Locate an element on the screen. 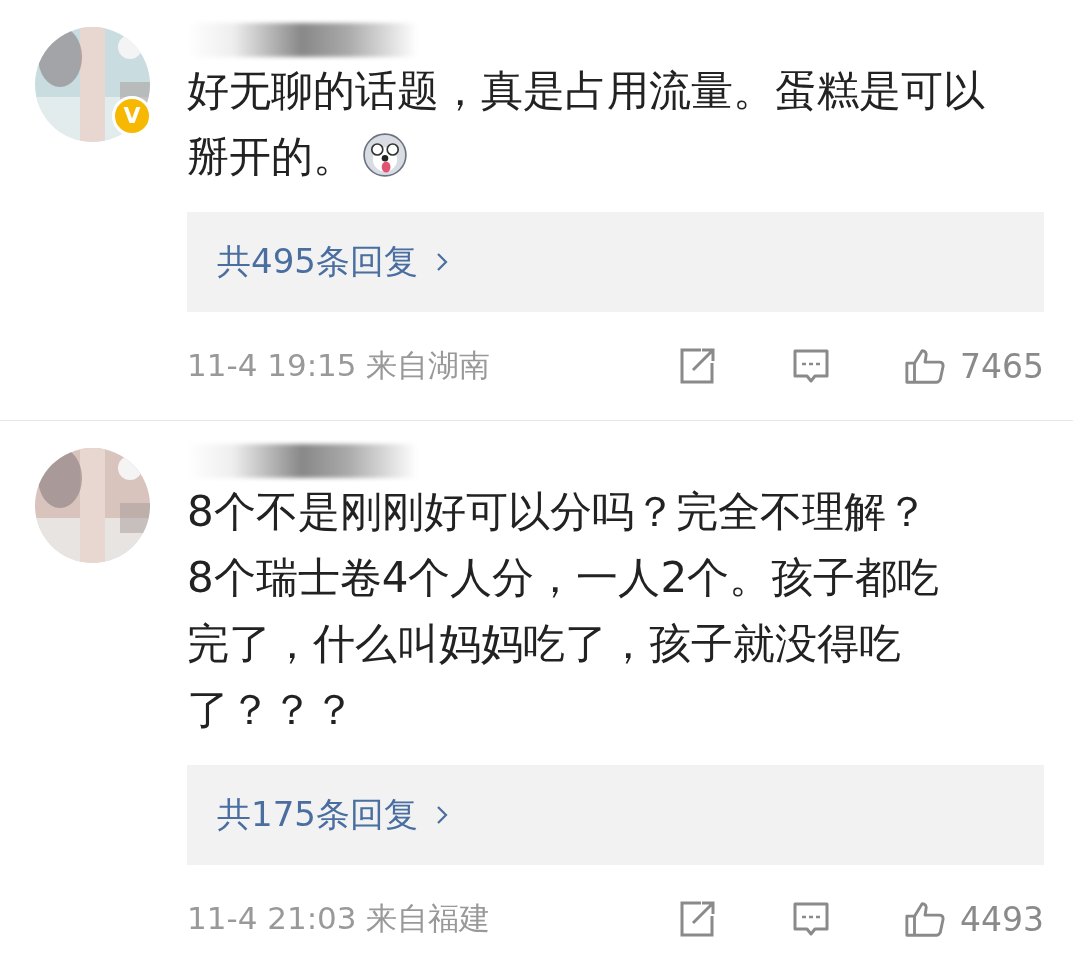 The height and width of the screenshot is (979, 1073). comment-time: 11-4 21:03 来自福建 is located at coordinates (339, 918).